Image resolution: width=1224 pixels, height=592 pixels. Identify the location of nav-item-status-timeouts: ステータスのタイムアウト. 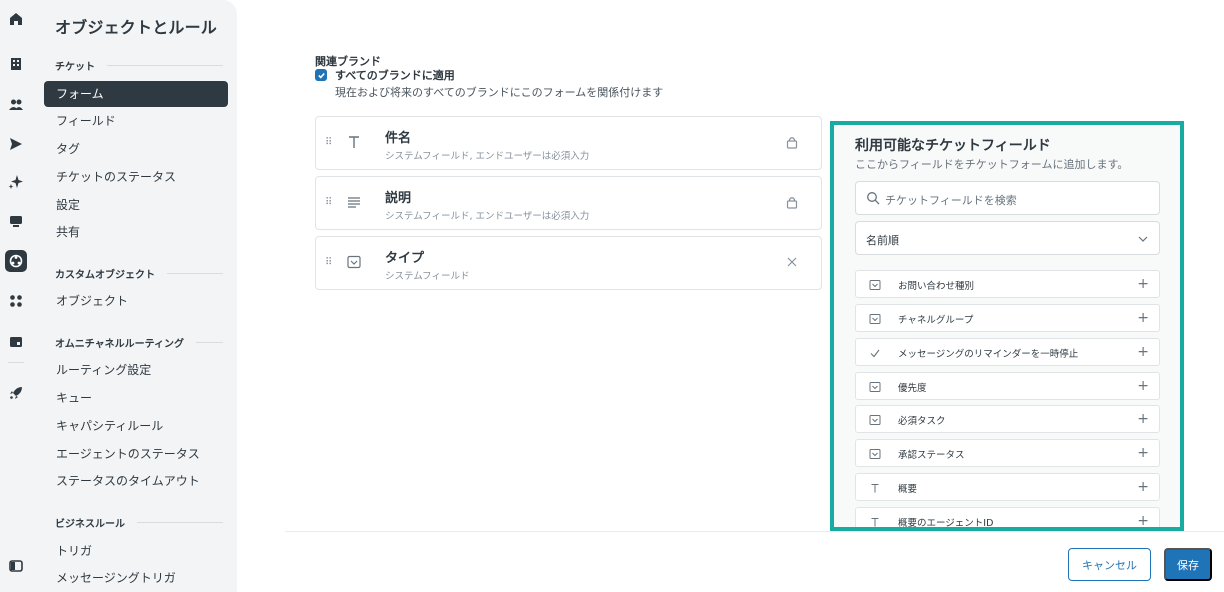
(136, 481).